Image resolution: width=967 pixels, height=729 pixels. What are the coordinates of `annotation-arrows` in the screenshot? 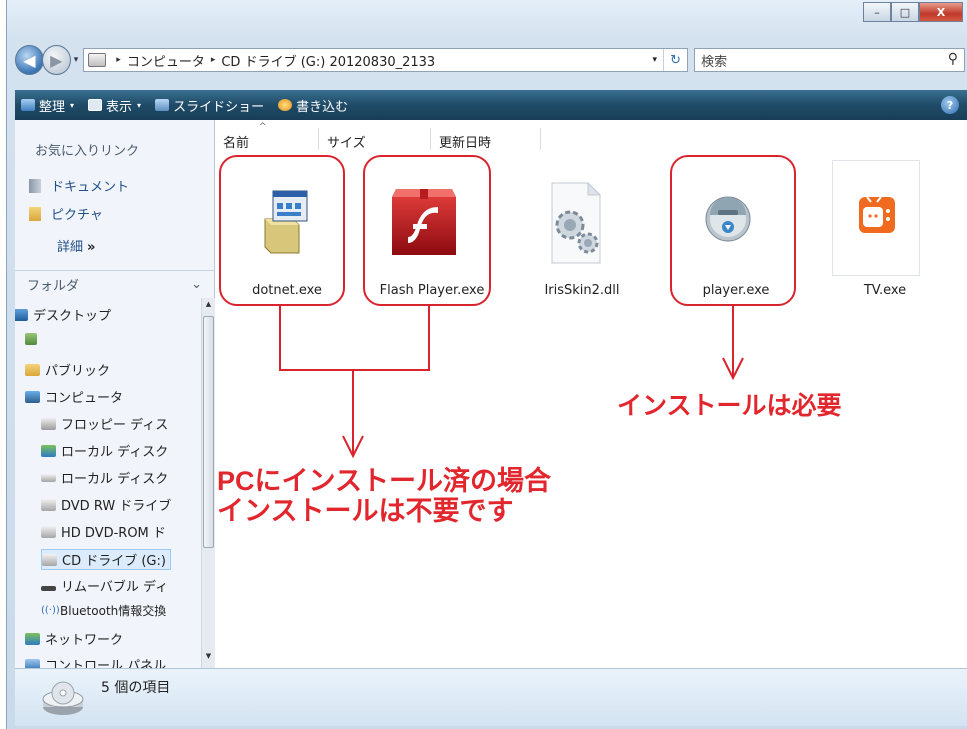 It's located at (511, 382).